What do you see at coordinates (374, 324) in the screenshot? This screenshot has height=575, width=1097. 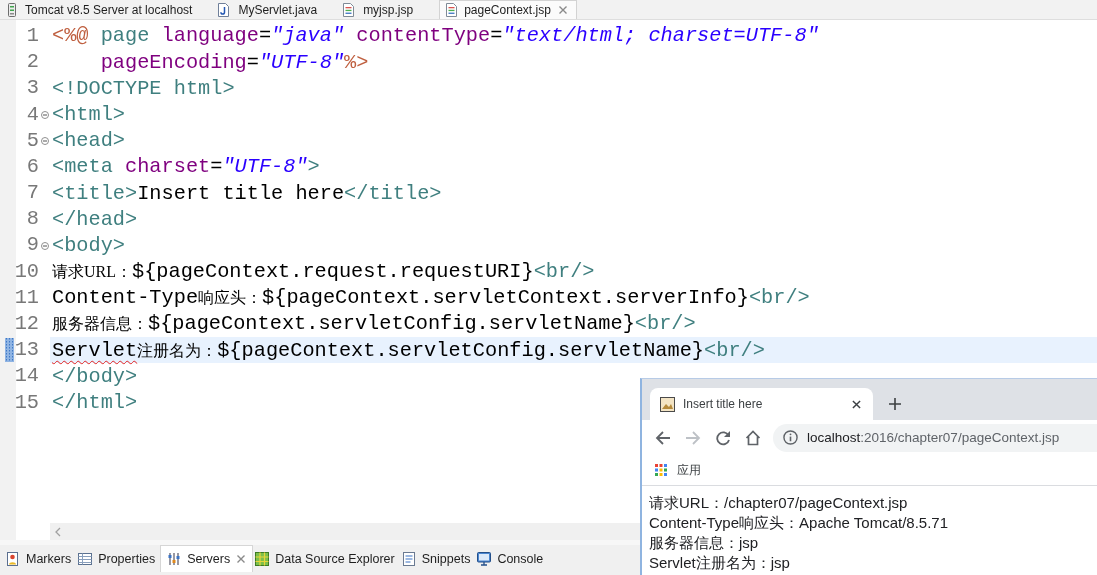 I see `code-line: 服务器信息：${pageContext.servletConfig.servletName}<br/>` at bounding box center [374, 324].